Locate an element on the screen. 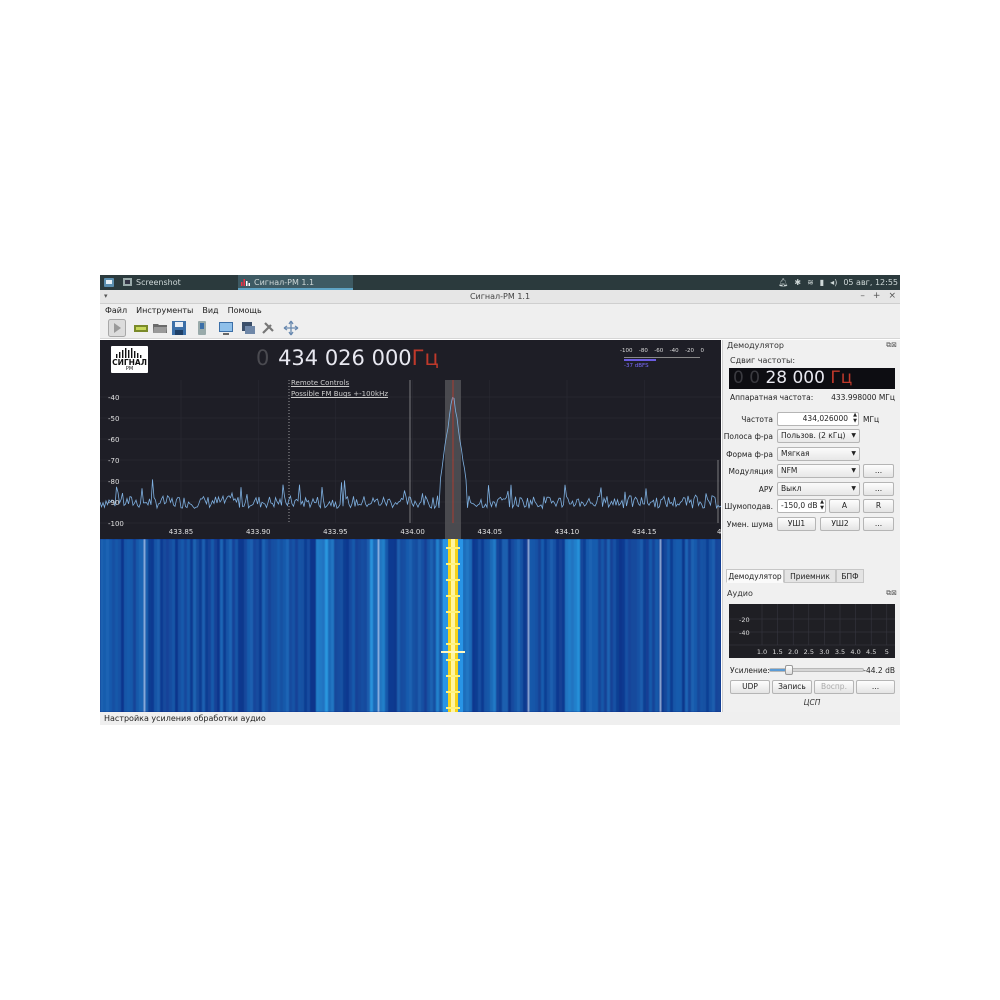  frequency-display: 0 434 026 000Гц is located at coordinates (347, 358).